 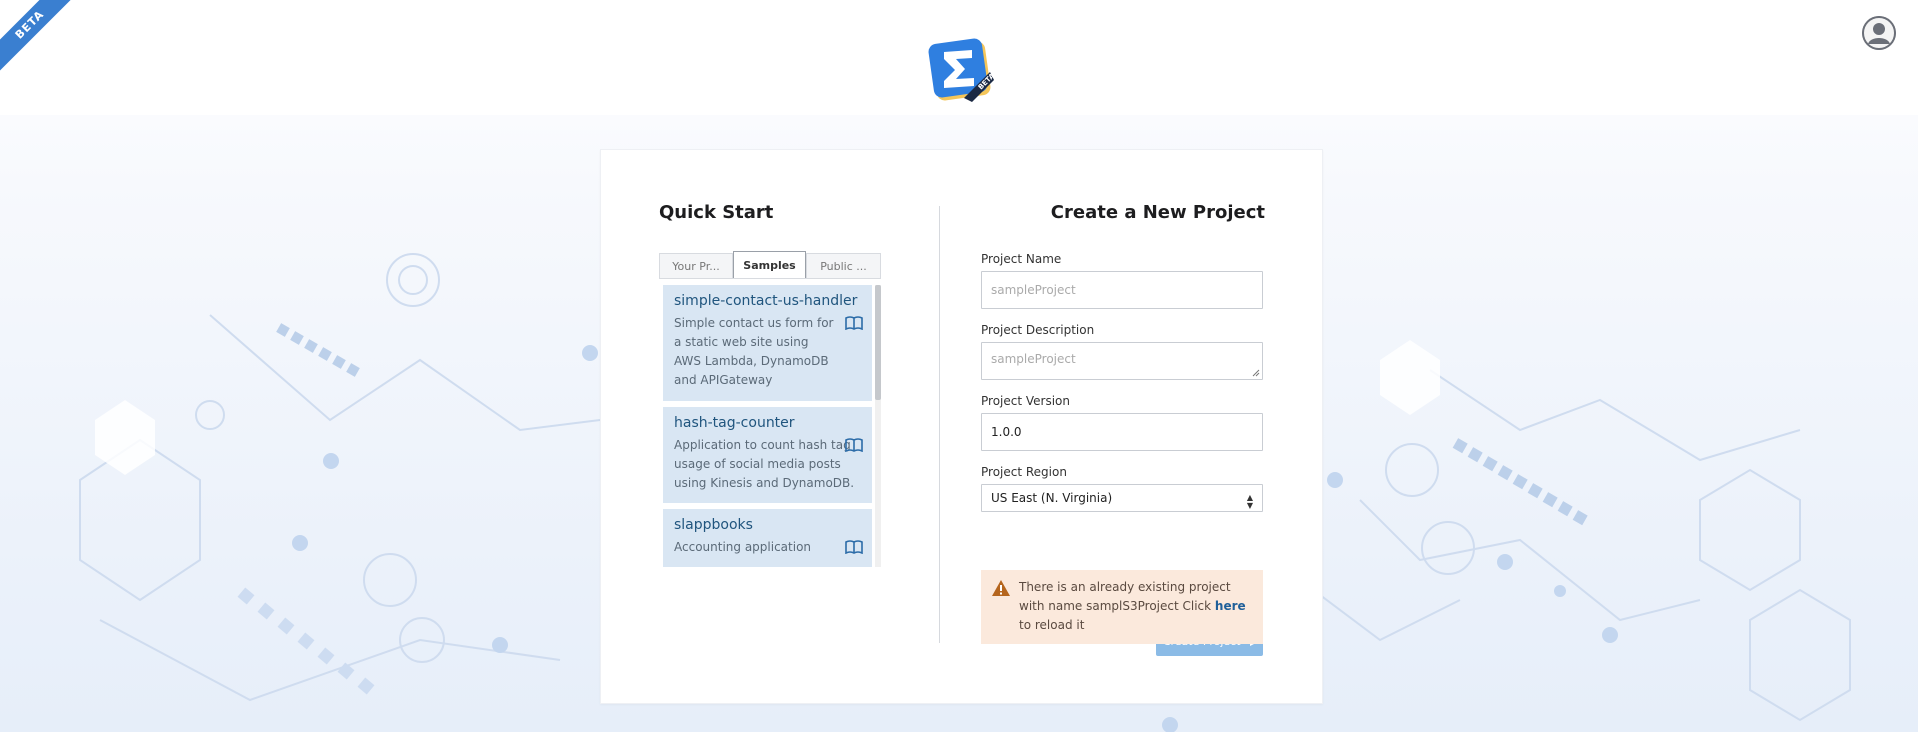 What do you see at coordinates (1122, 361) in the screenshot?
I see `project-description-textarea: sampleProject` at bounding box center [1122, 361].